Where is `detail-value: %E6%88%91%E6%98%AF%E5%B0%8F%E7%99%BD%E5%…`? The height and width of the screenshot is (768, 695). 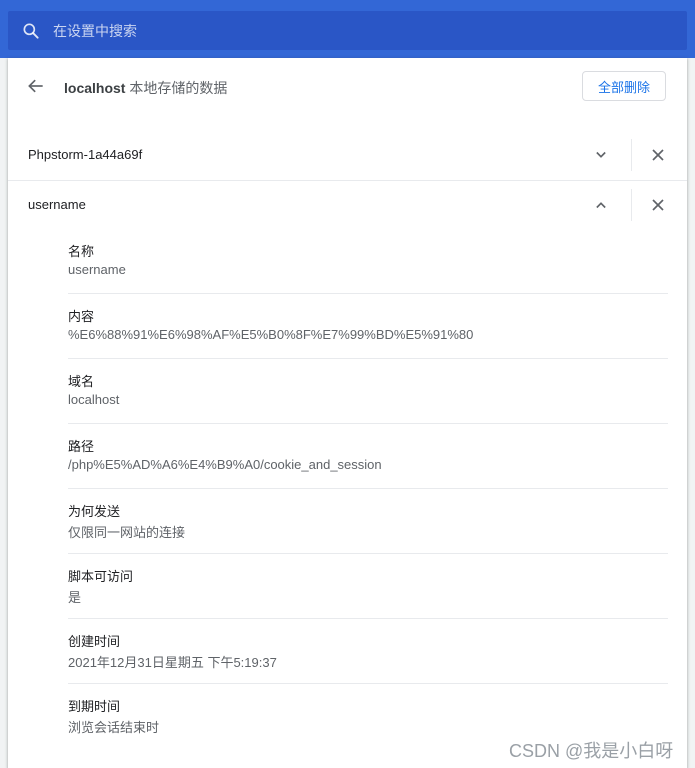
detail-value: %E6%88%91%E6%98%AF%E5%B0%8F%E7%99%BD%E5%… is located at coordinates (271, 334).